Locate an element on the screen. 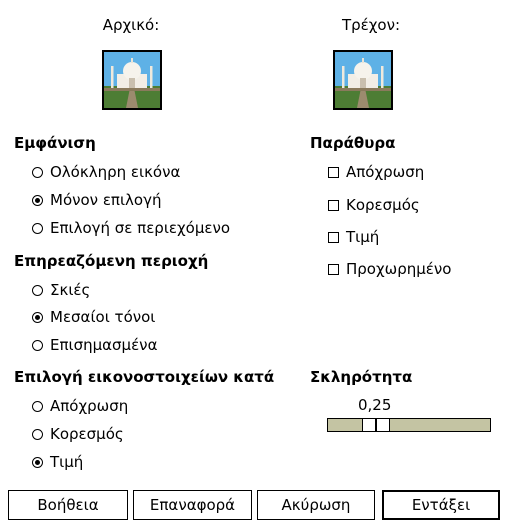  windows-check-hue: Απόχρωση is located at coordinates (376, 172).